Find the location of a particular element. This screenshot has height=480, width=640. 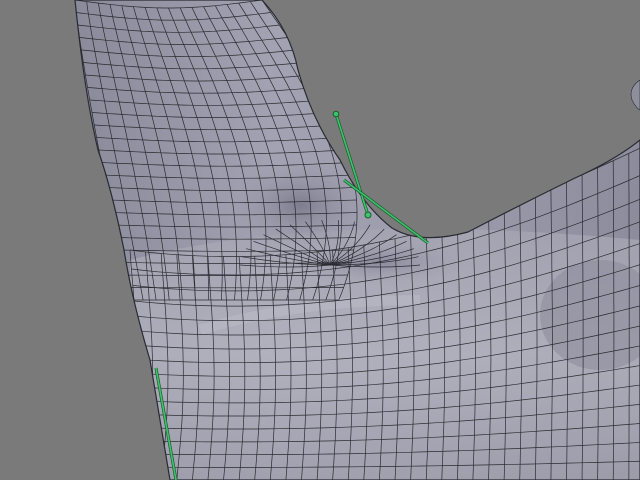

bone-head-joint is located at coordinates (336, 114).